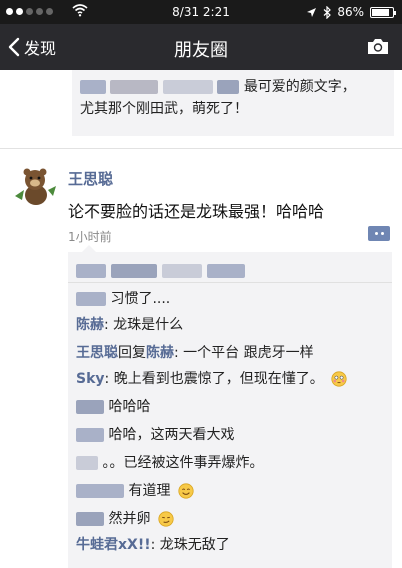  What do you see at coordinates (230, 282) in the screenshot?
I see `likes-divider` at bounding box center [230, 282].